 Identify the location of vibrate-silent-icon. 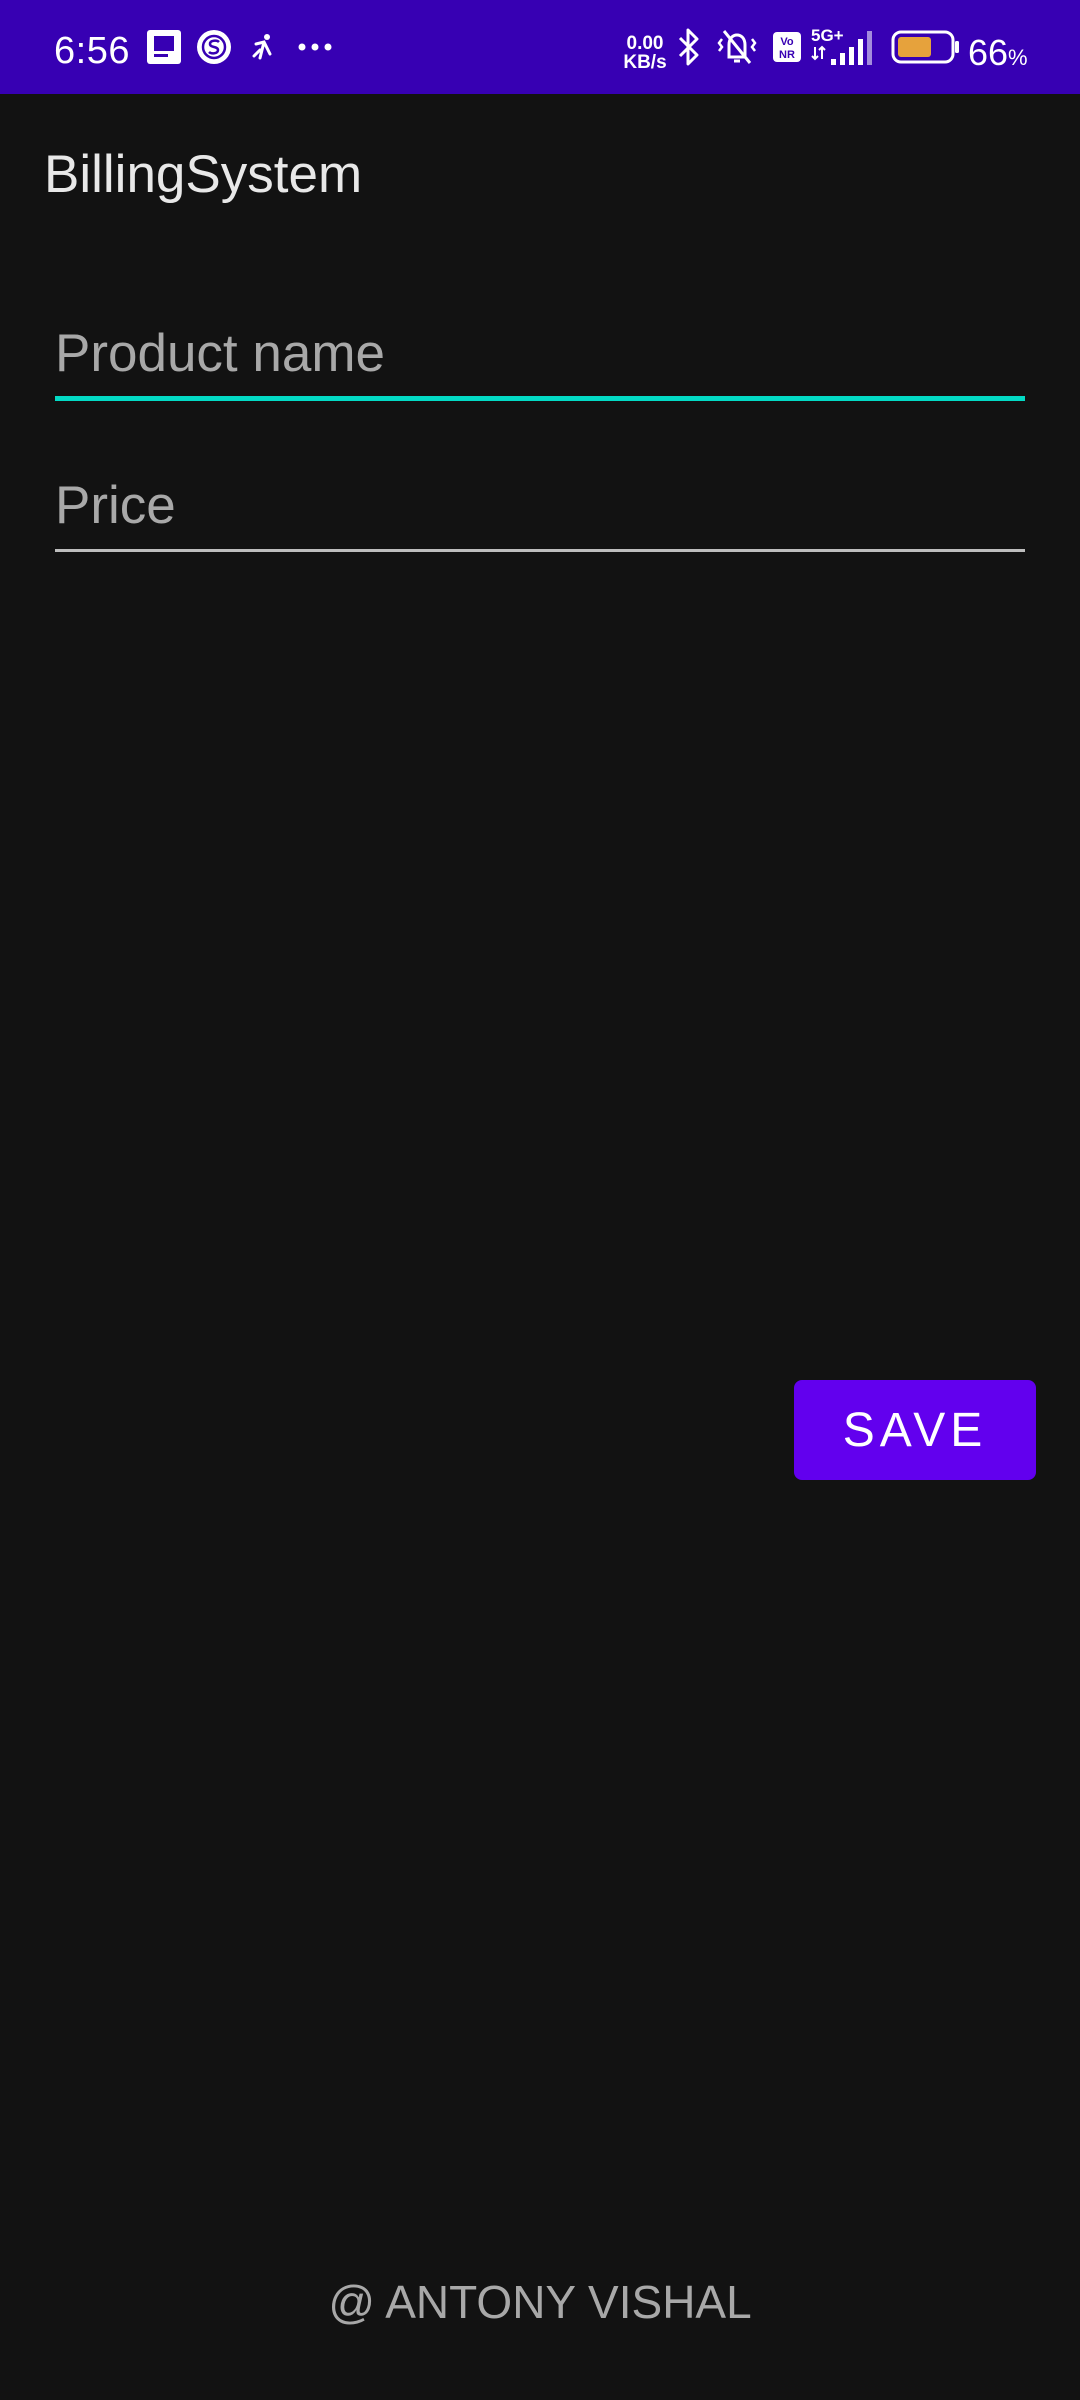
(737, 47).